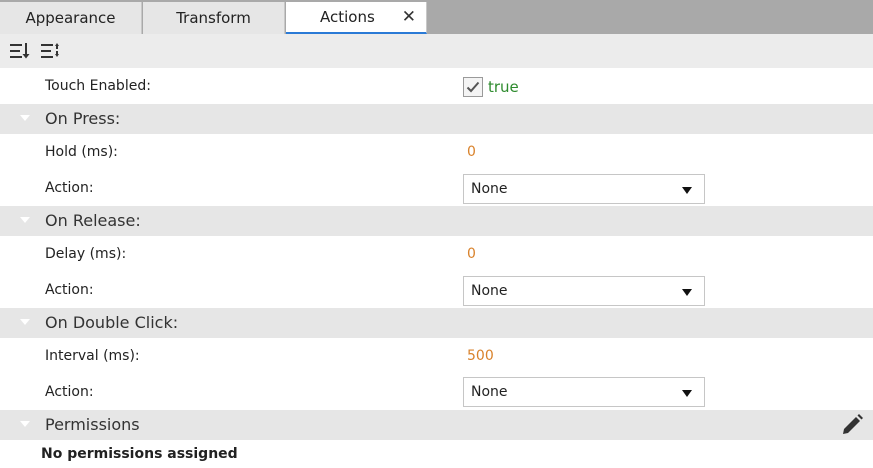 The height and width of the screenshot is (468, 873). What do you see at coordinates (436, 188) in the screenshot?
I see `press-action-row: Action: None` at bounding box center [436, 188].